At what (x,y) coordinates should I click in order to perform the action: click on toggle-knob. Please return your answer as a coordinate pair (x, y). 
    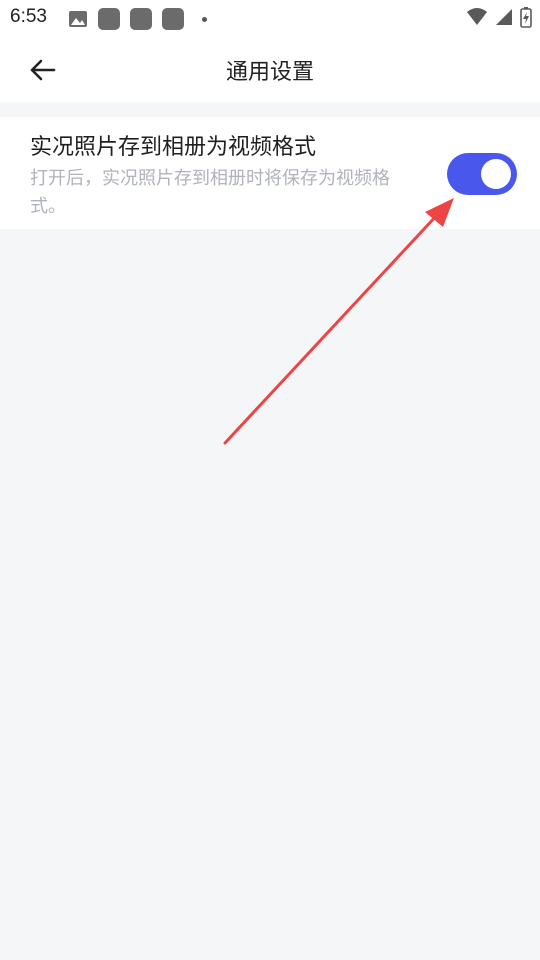
    Looking at the image, I should click on (496, 174).